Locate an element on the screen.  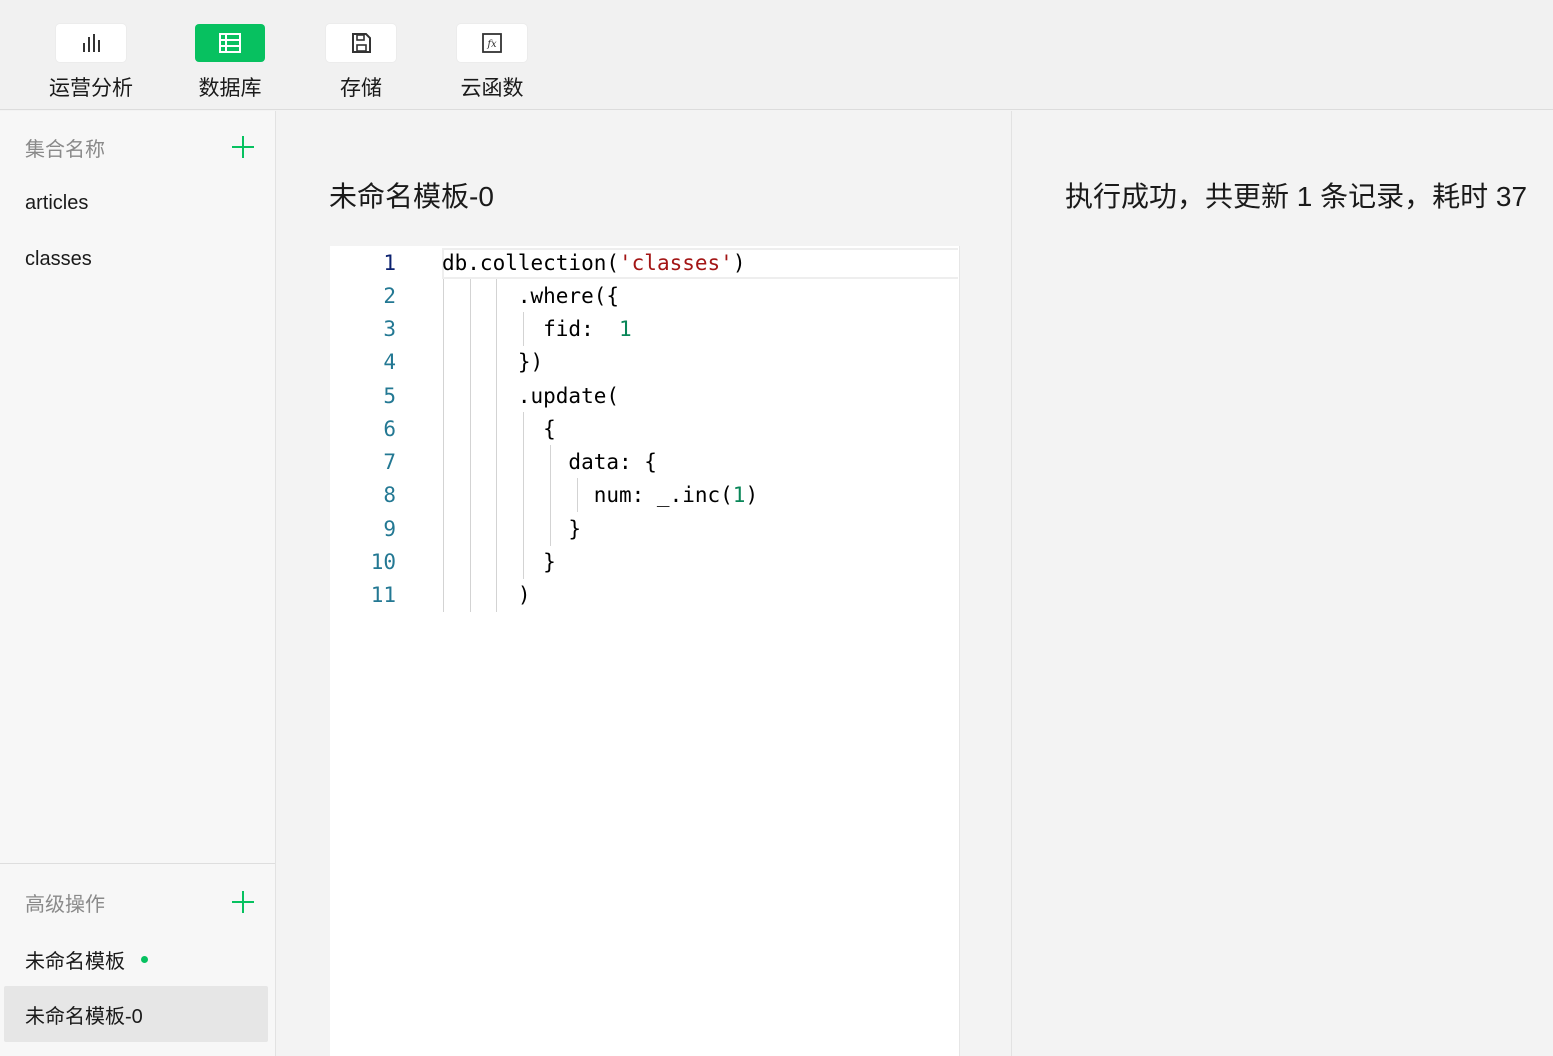
toolbar-database: 数据库 is located at coordinates (230, 64).